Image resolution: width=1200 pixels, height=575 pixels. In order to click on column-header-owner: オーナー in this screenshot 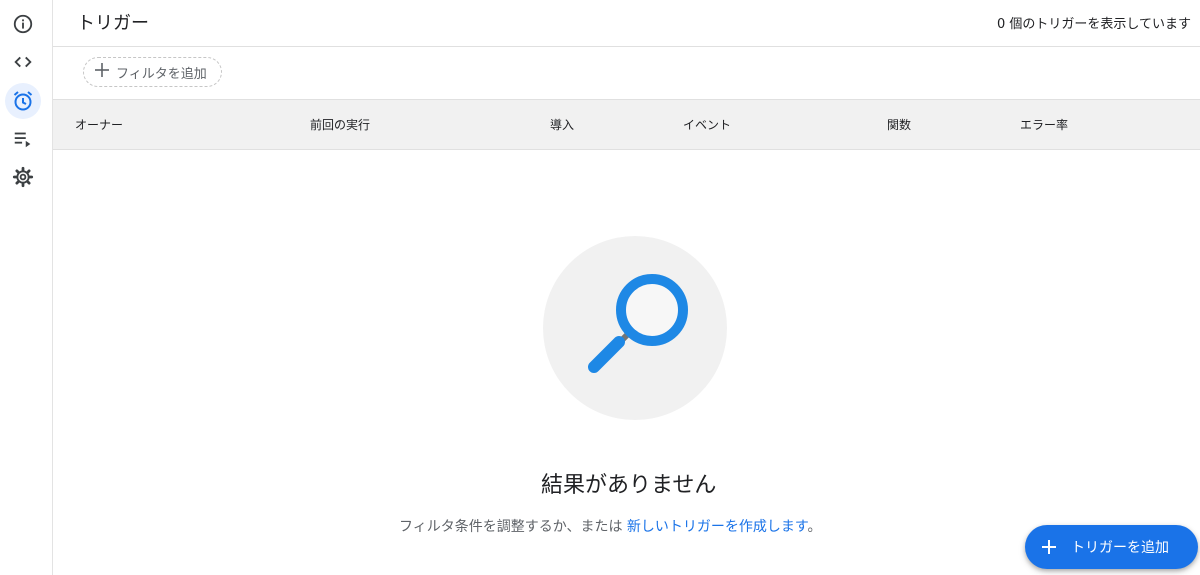, I will do `click(99, 124)`.